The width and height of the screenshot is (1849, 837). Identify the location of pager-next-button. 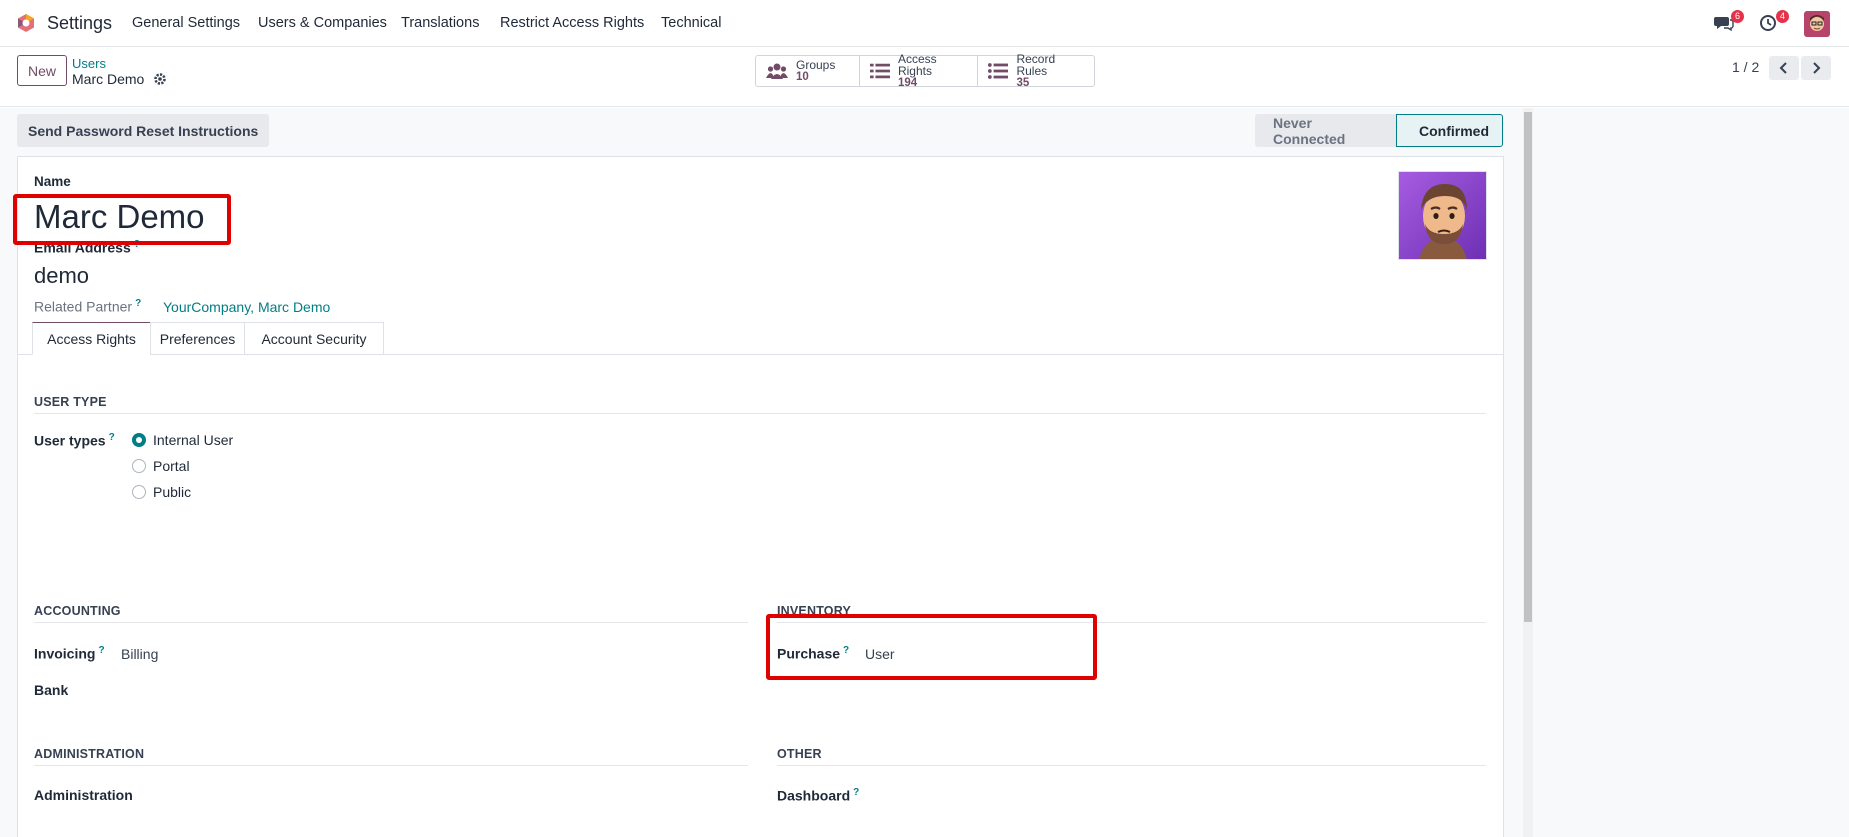
(1816, 68).